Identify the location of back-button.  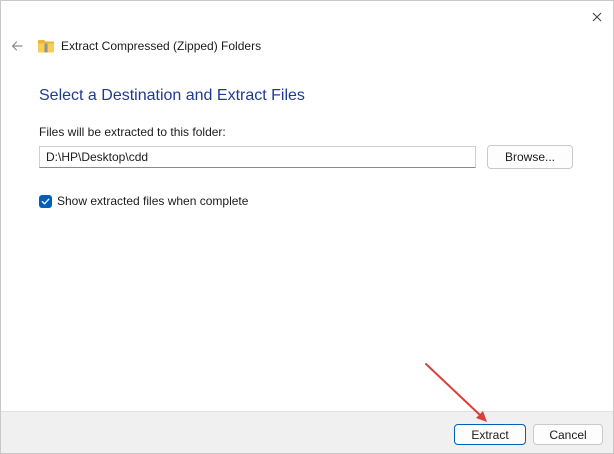
(17, 46).